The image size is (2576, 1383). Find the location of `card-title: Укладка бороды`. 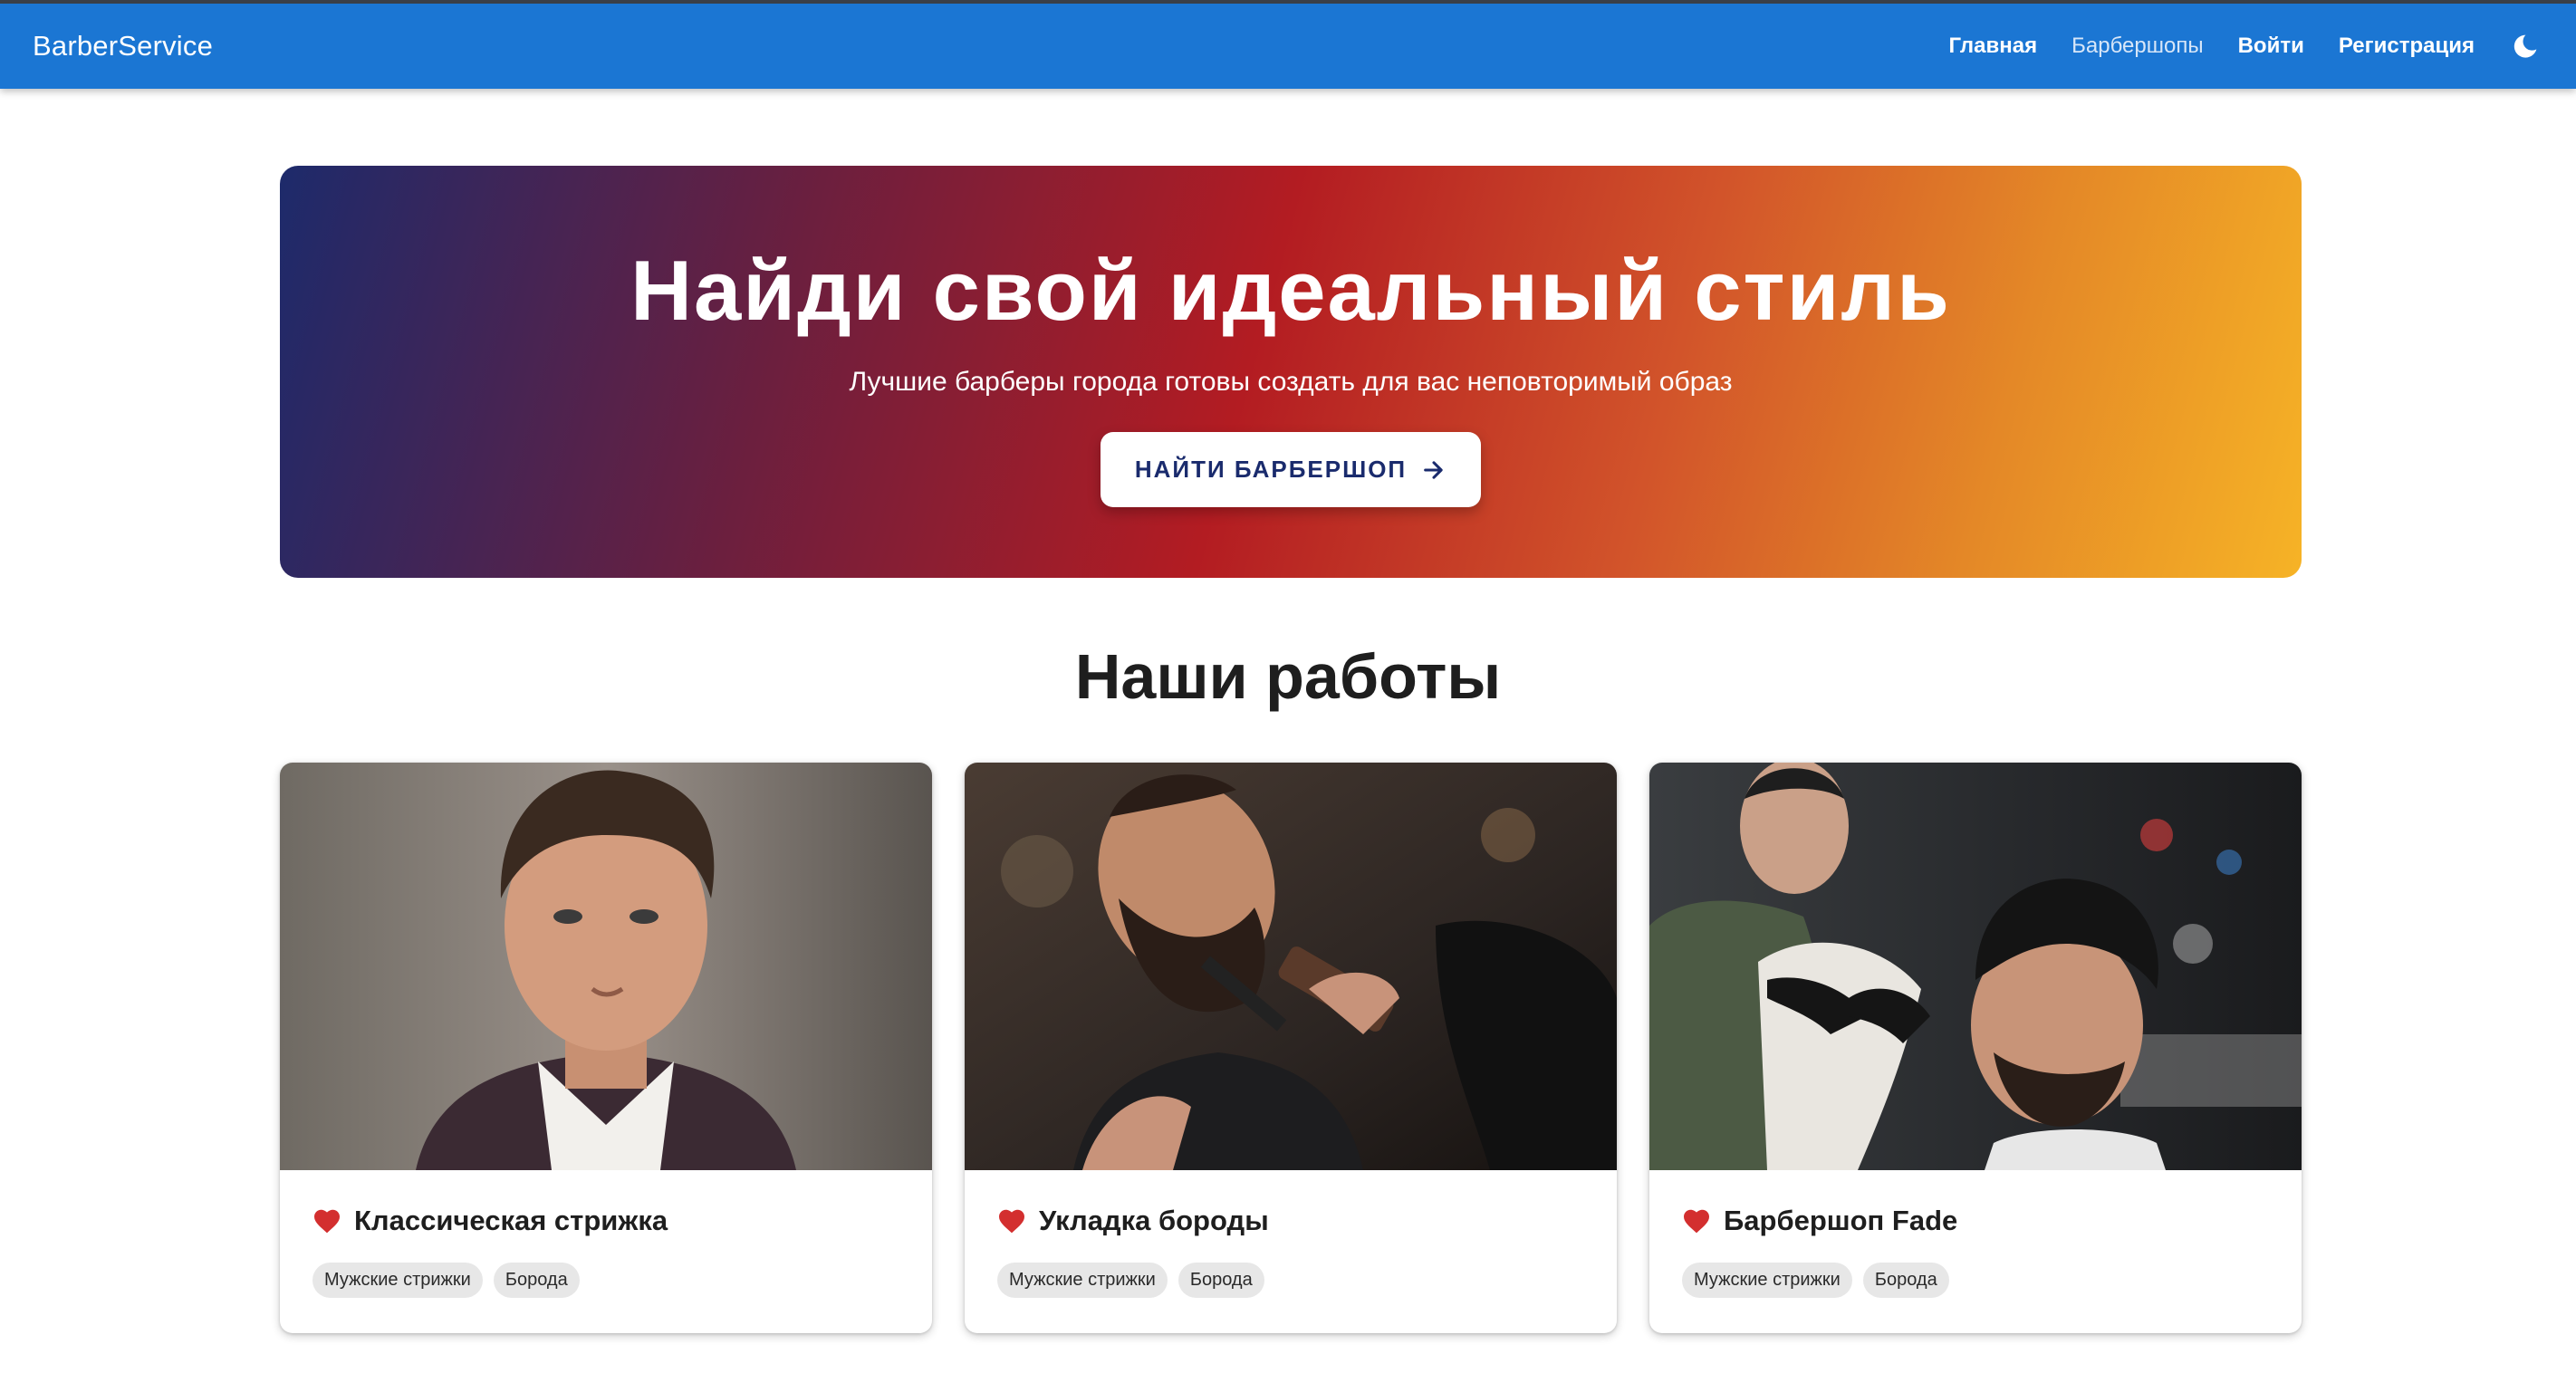

card-title: Укладка бороды is located at coordinates (1154, 1220).